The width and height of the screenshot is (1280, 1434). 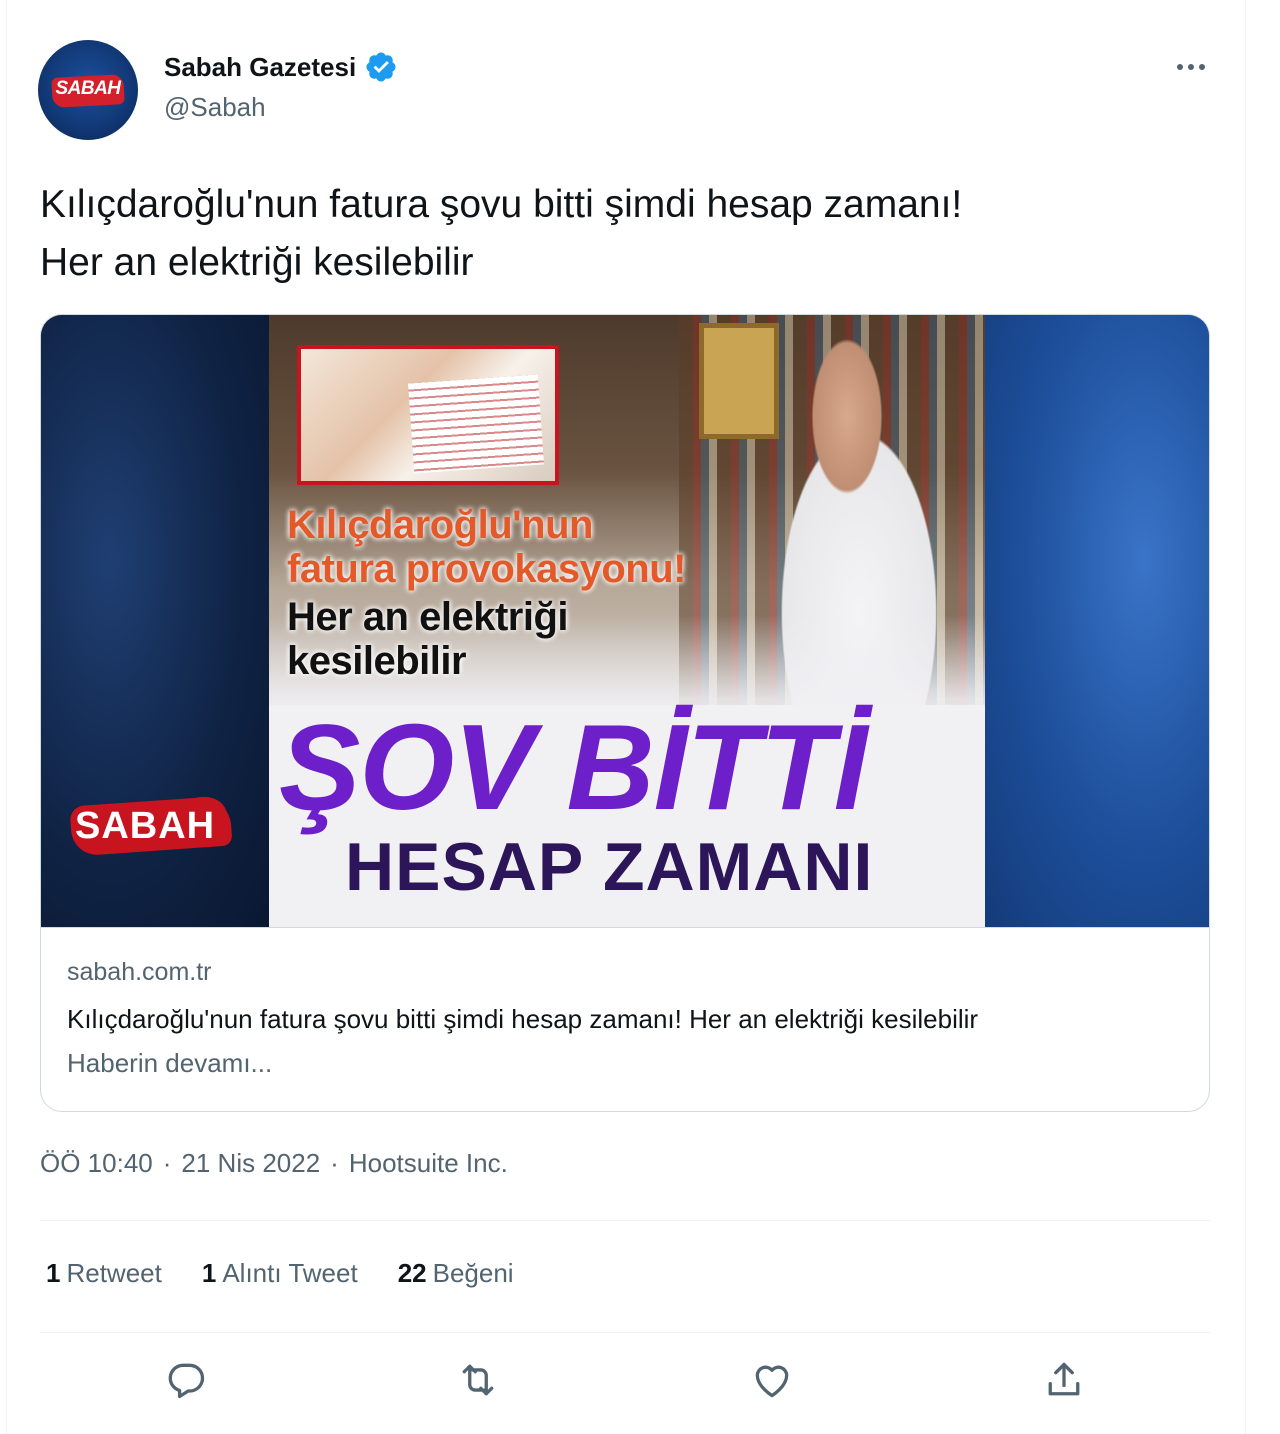 I want to click on invoice-photo, so click(x=428, y=415).